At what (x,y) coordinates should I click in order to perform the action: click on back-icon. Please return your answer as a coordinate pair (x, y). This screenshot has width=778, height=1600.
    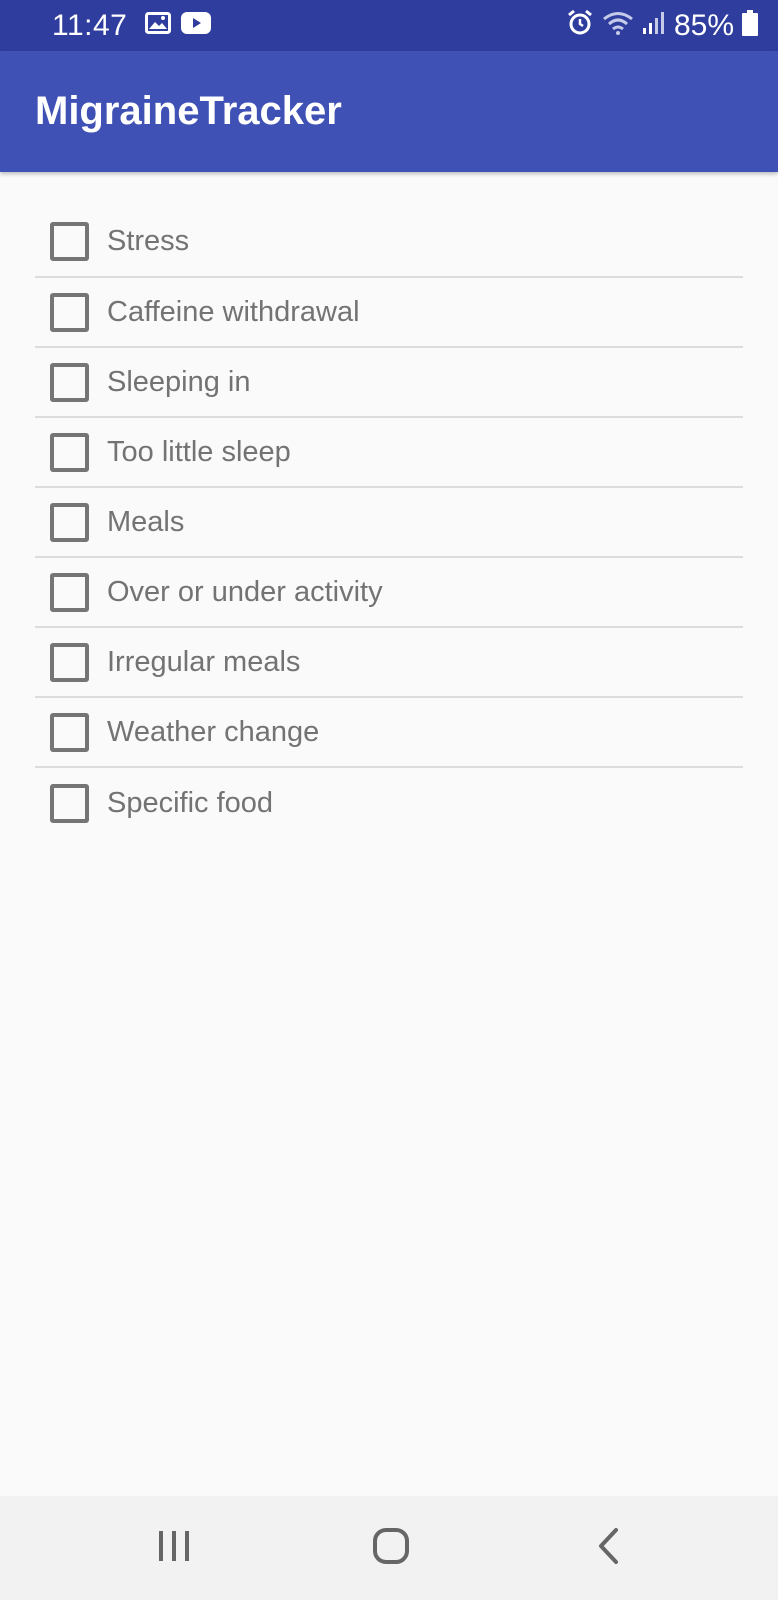
    Looking at the image, I should click on (609, 1548).